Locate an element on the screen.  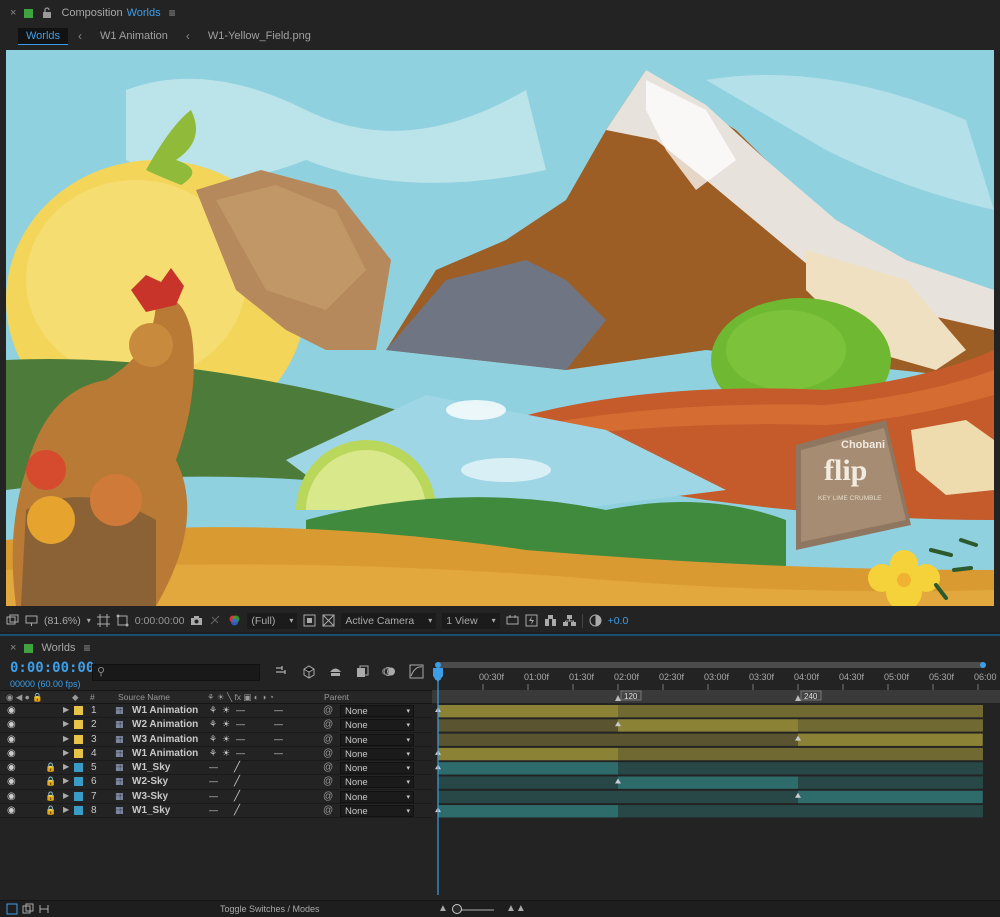
mask-visibility-icon is located at coordinates (122, 620).